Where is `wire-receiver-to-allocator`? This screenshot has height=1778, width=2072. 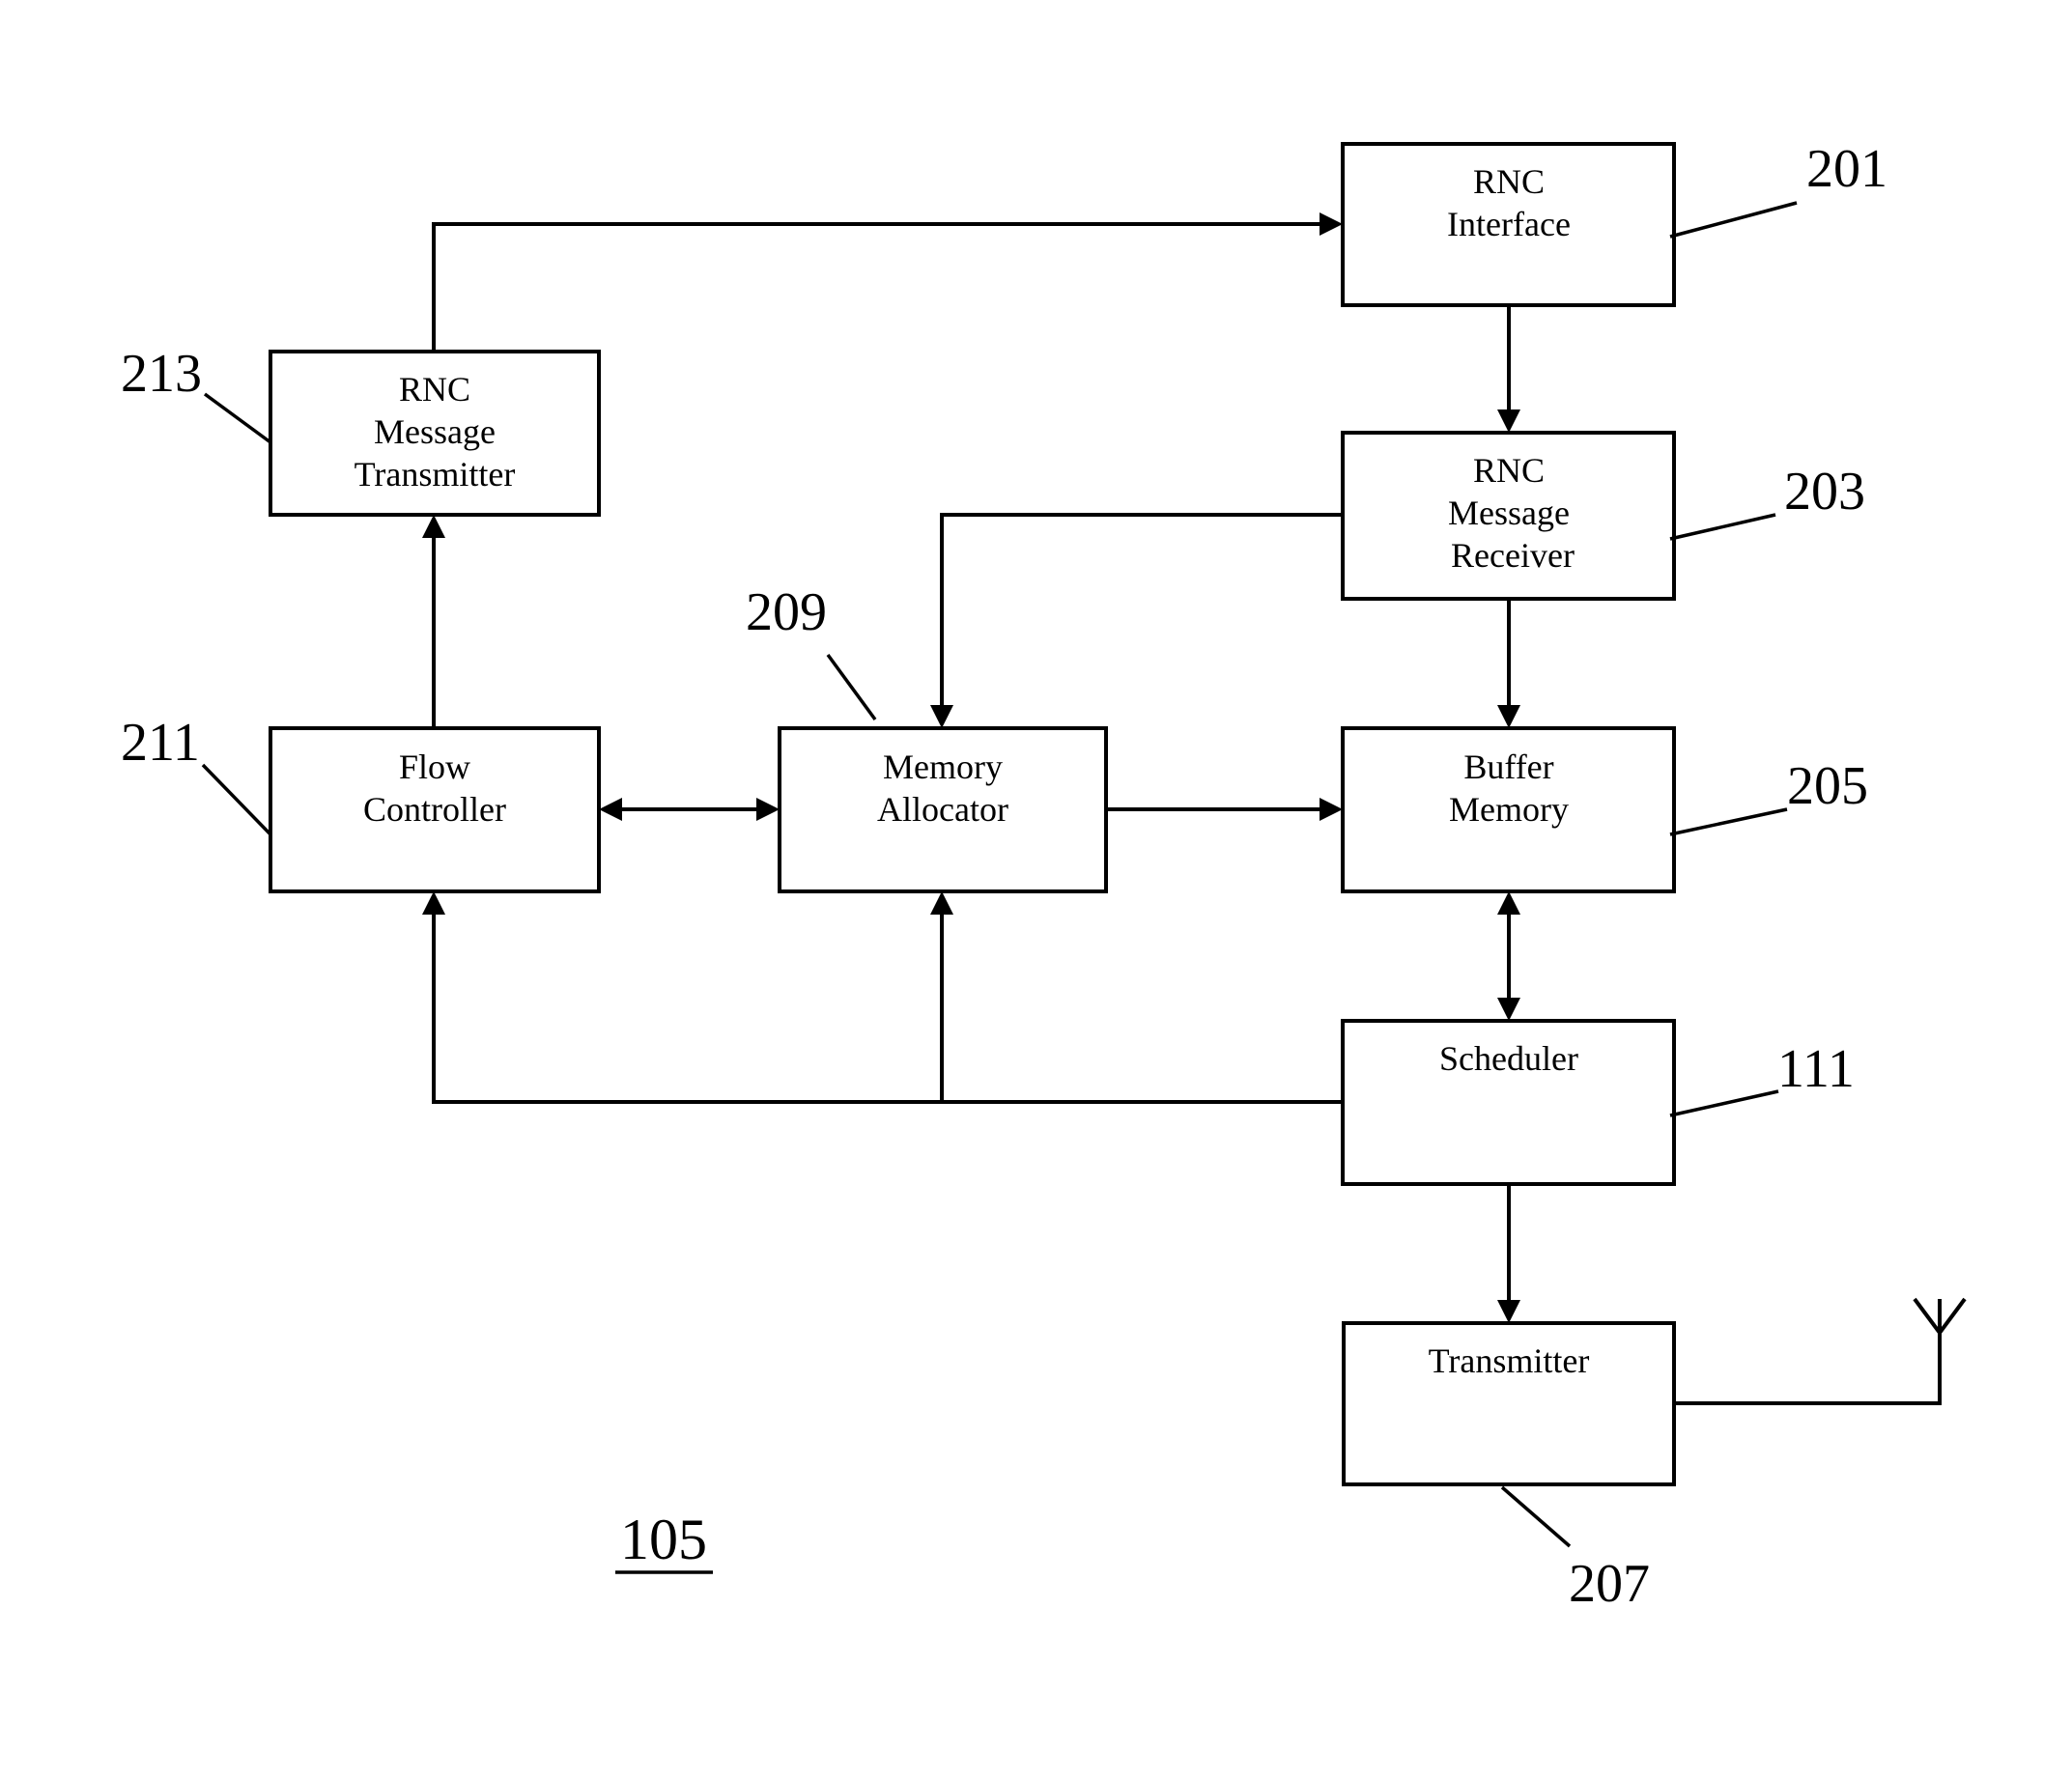
wire-receiver-to-allocator is located at coordinates (1141, 612).